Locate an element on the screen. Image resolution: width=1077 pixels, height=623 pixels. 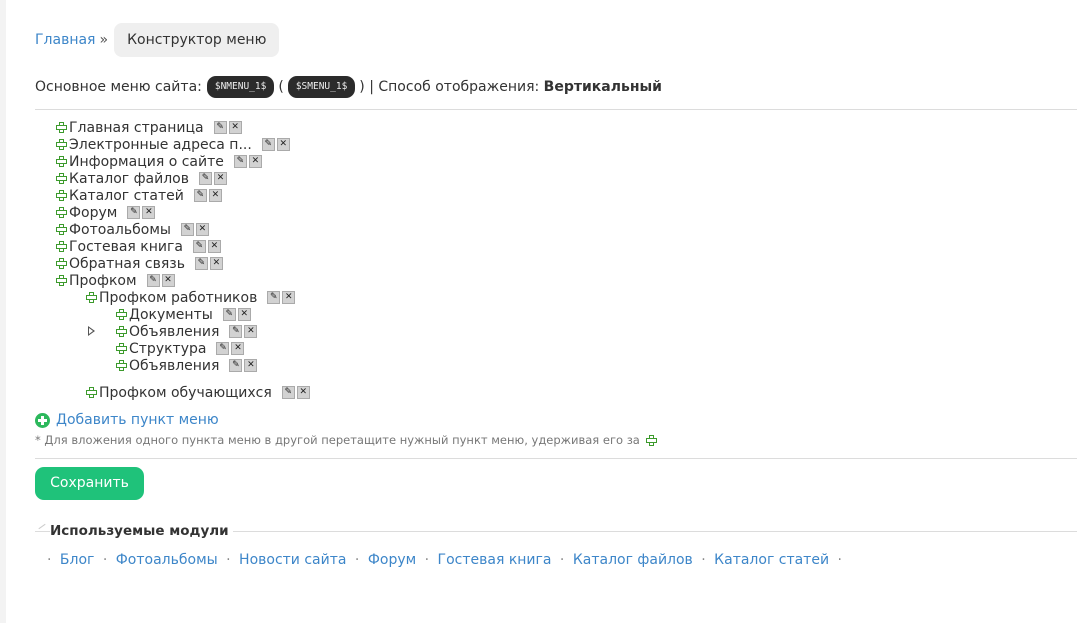
code-badge-smenu: $SMENU_1$ is located at coordinates (321, 87).